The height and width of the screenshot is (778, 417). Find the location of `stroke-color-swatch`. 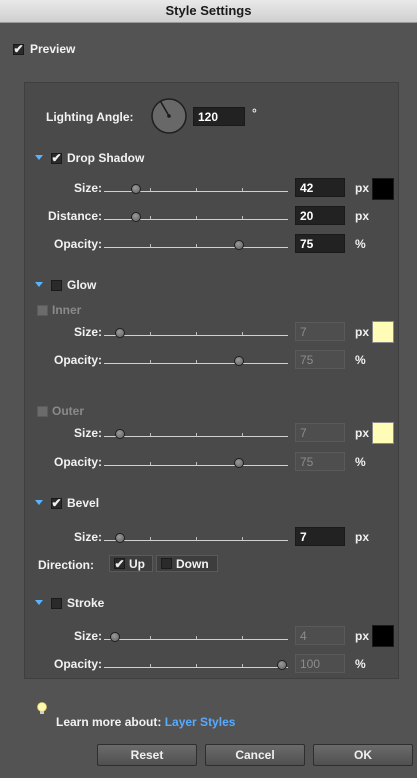

stroke-color-swatch is located at coordinates (383, 636).